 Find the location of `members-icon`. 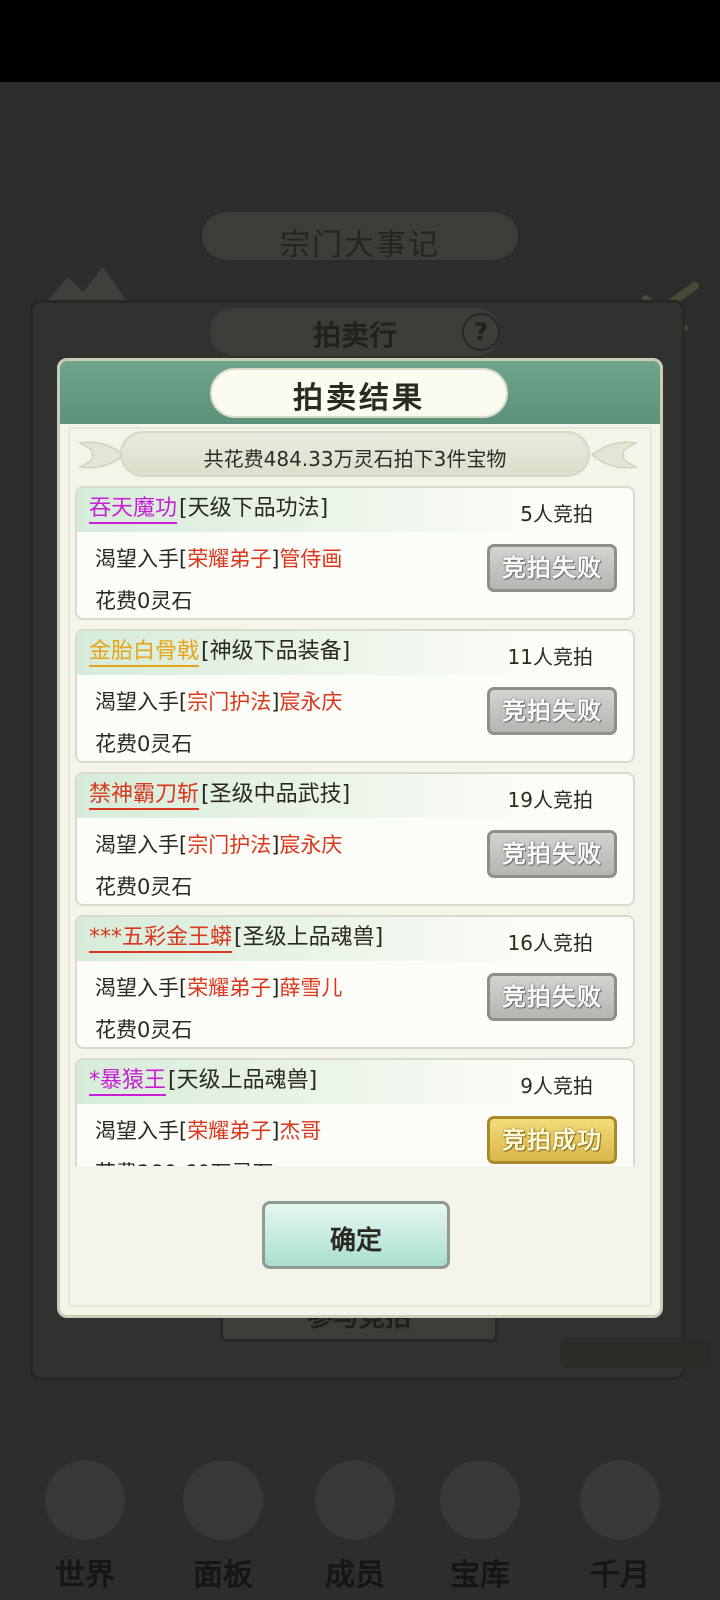

members-icon is located at coordinates (355, 1500).